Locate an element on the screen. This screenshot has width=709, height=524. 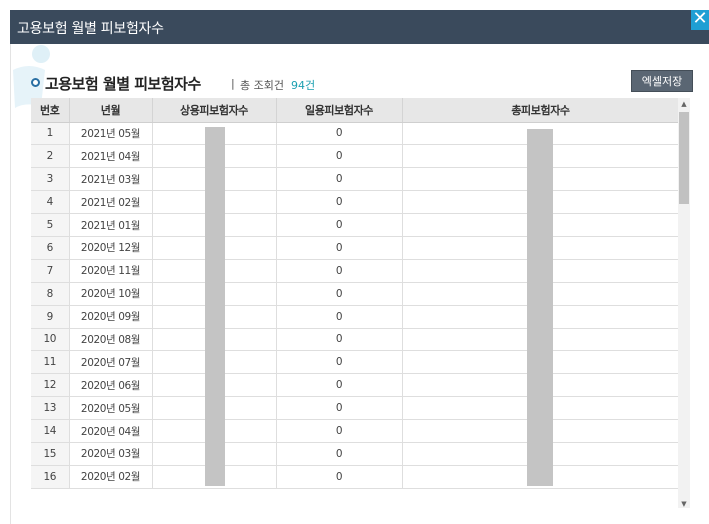
row-year-month: 2020년 12월 is located at coordinates (111, 248).